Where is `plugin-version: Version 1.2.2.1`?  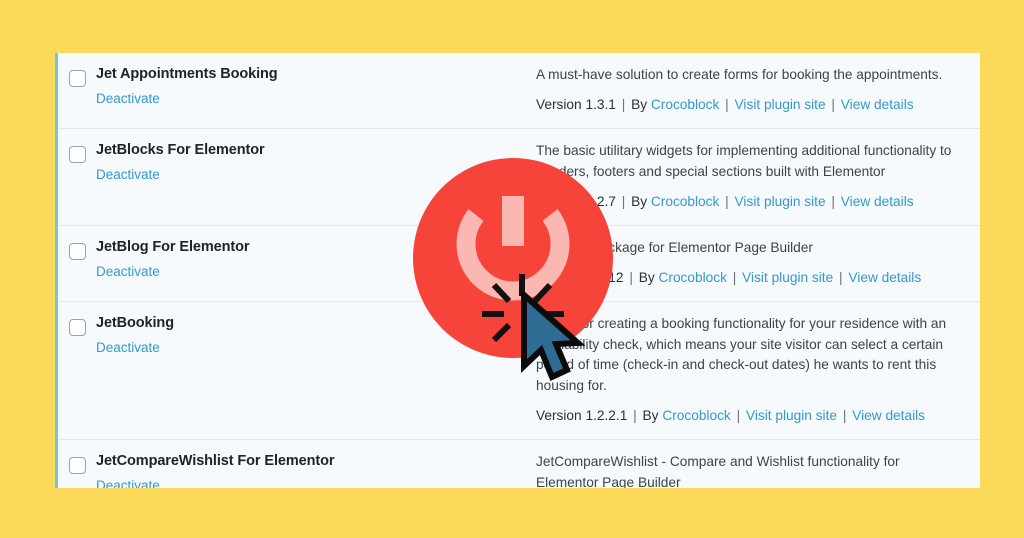
plugin-version: Version 1.2.2.1 is located at coordinates (582, 416).